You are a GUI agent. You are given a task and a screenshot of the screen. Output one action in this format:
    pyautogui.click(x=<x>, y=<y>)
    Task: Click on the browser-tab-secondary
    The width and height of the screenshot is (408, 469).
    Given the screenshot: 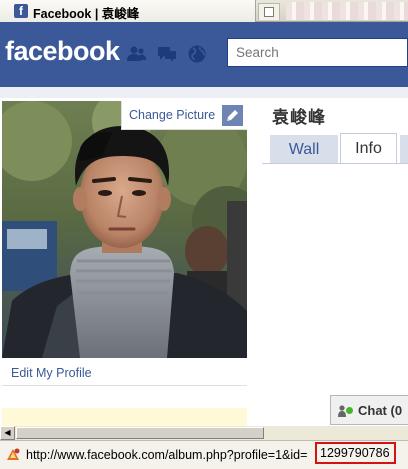 What is the action you would take?
    pyautogui.click(x=269, y=11)
    